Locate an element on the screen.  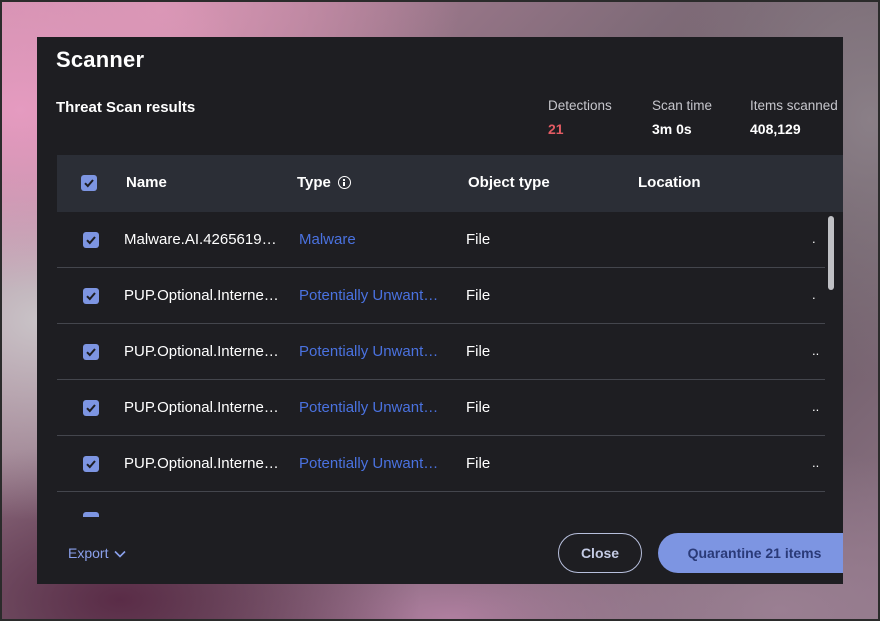
info-icon is located at coordinates (344, 182).